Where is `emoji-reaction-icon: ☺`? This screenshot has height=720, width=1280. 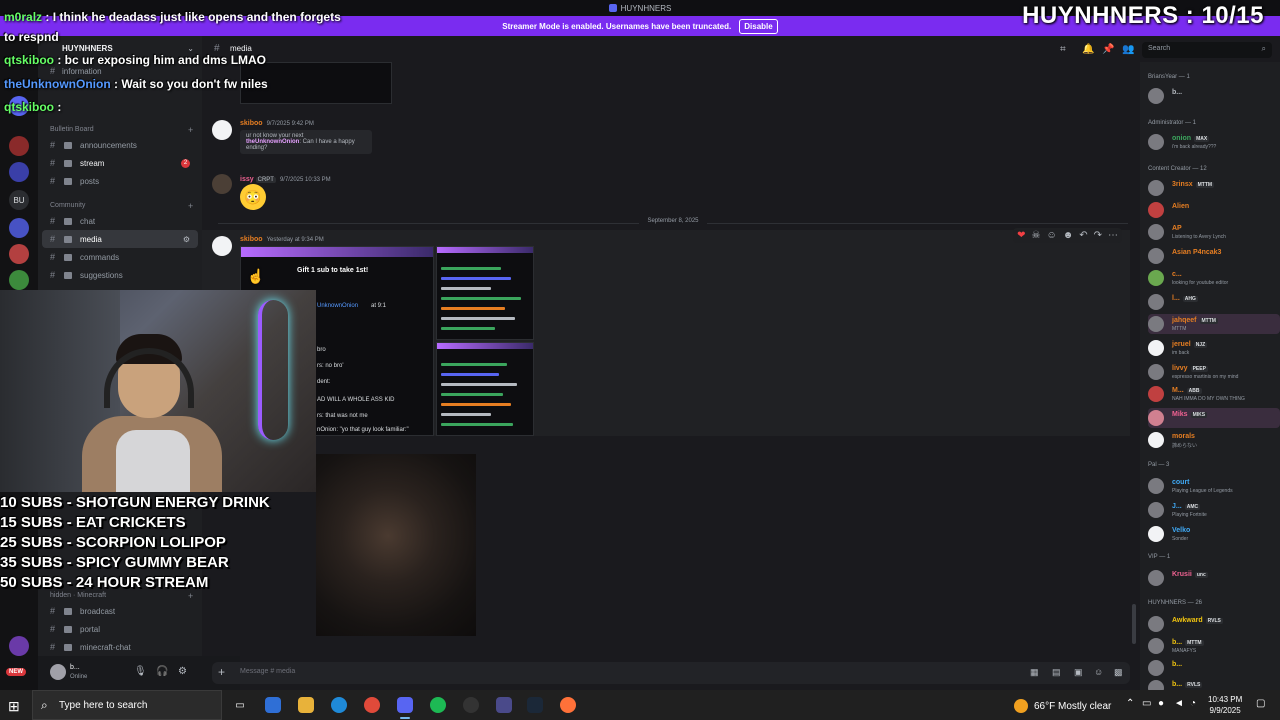 emoji-reaction-icon: ☺ is located at coordinates (1051, 235).